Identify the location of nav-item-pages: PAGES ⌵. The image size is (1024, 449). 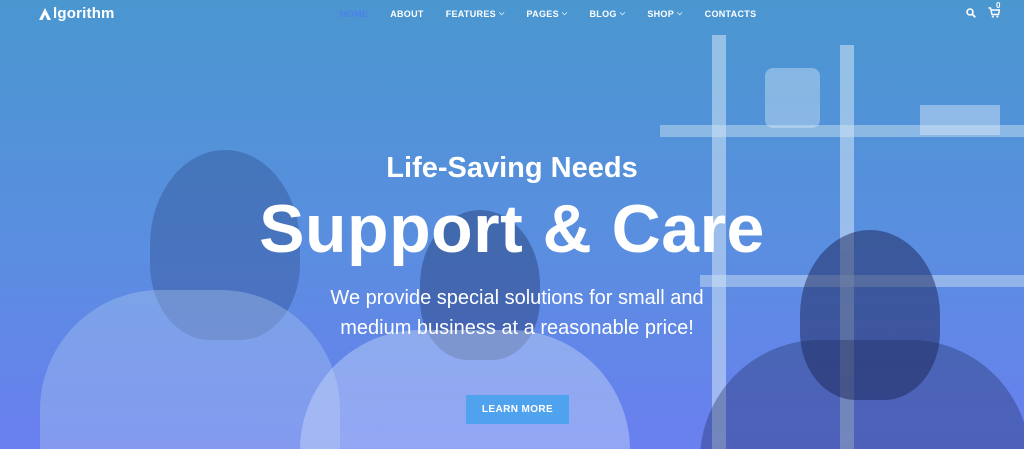
(547, 14).